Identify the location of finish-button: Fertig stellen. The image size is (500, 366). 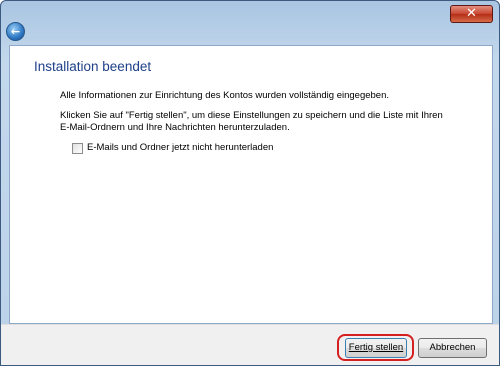
(376, 348).